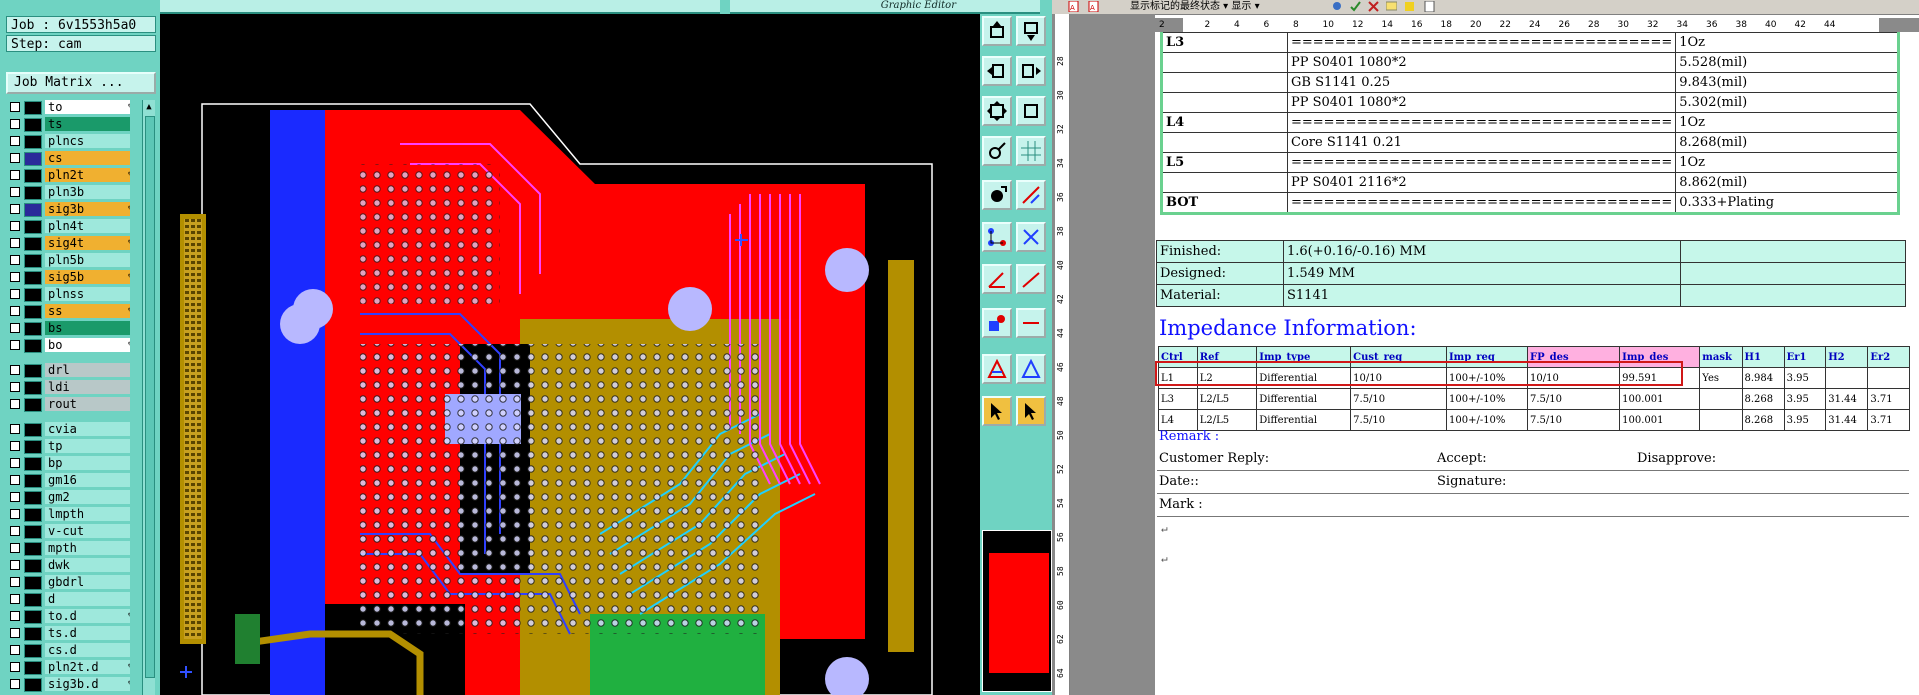 Image resolution: width=1919 pixels, height=695 pixels. I want to click on layer-row-pln3b: pln3b, so click(69, 192).